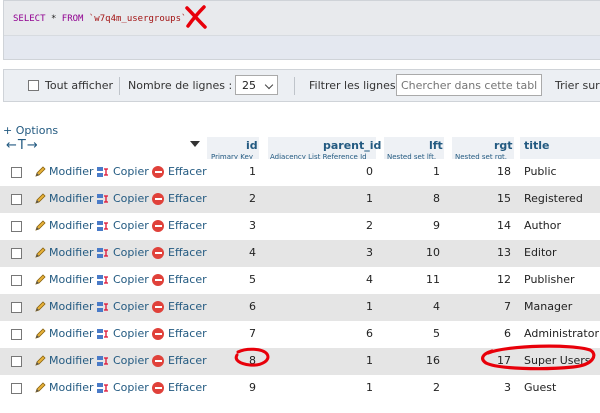 The image size is (600, 413). I want to click on show-all-control: Tout afficher, so click(70, 85).